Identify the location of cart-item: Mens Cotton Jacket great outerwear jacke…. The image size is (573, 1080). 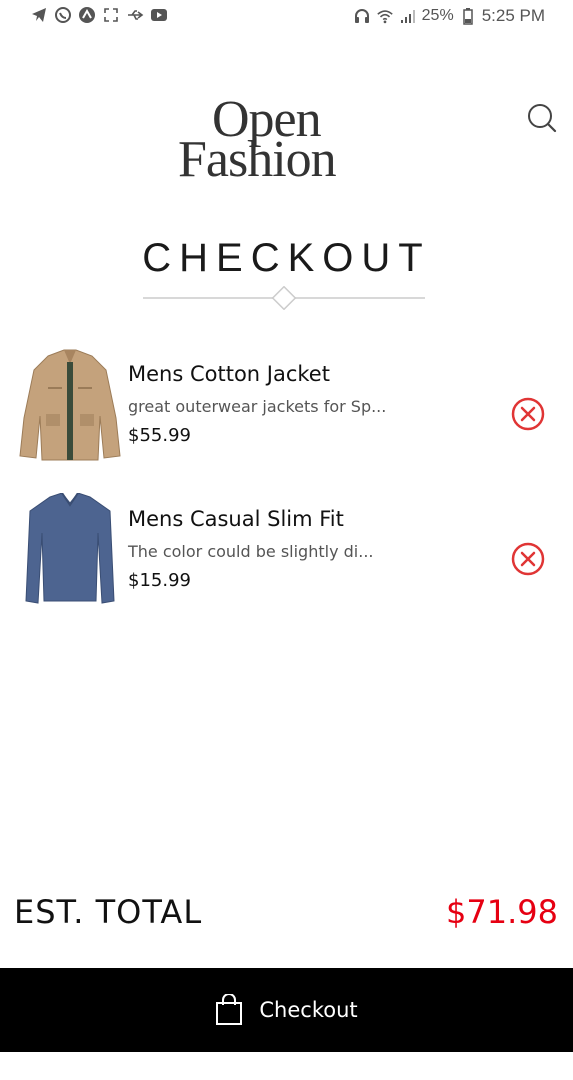
(286, 408).